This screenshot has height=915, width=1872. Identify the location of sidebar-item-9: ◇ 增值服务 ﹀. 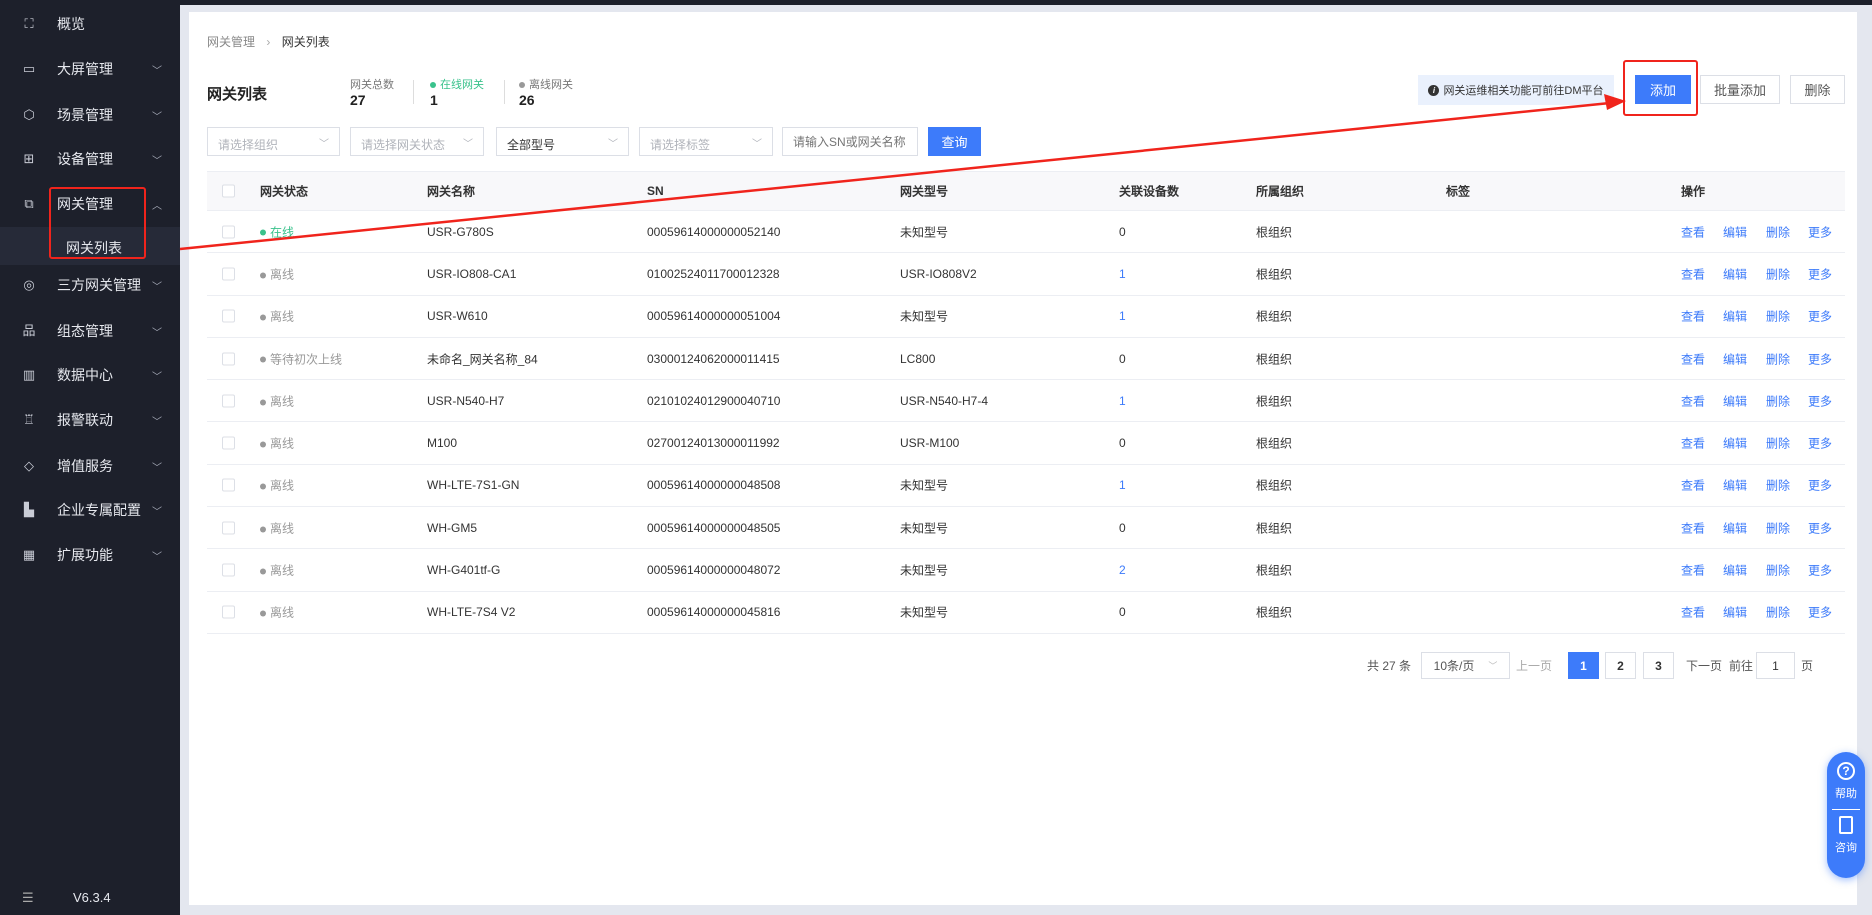
(90, 466).